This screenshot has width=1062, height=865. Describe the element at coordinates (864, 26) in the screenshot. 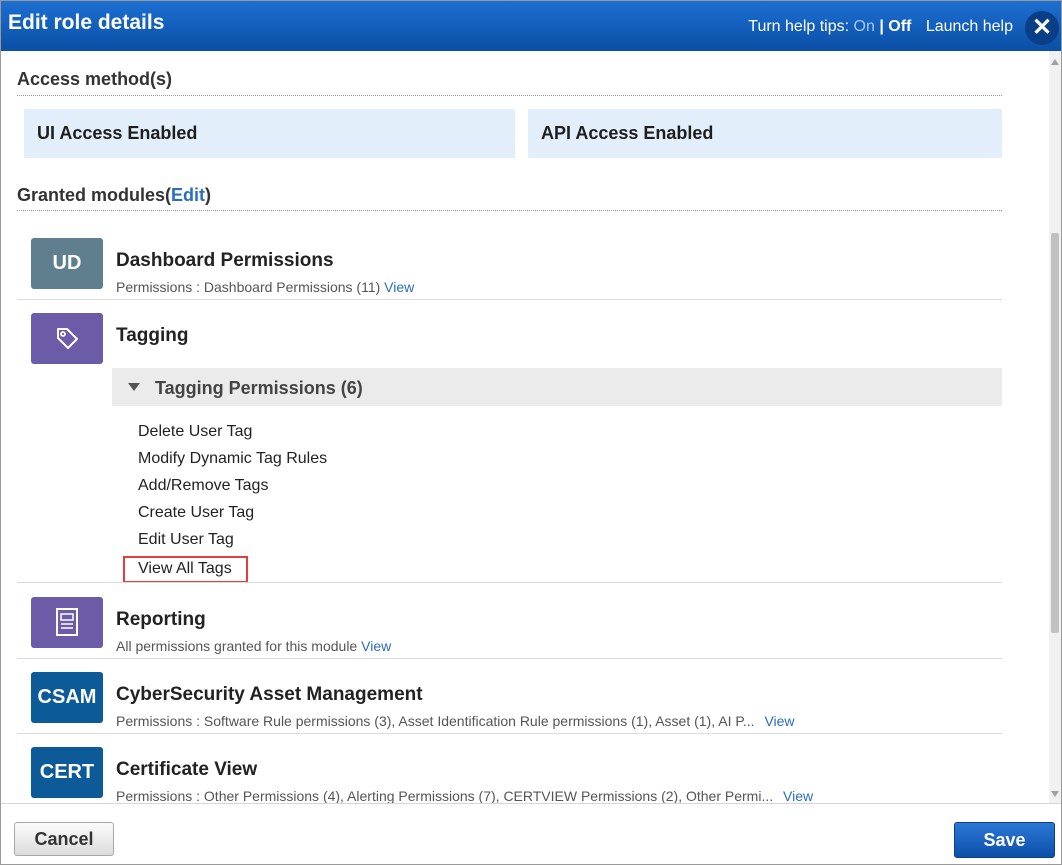

I see `help-tips-on: On` at that location.